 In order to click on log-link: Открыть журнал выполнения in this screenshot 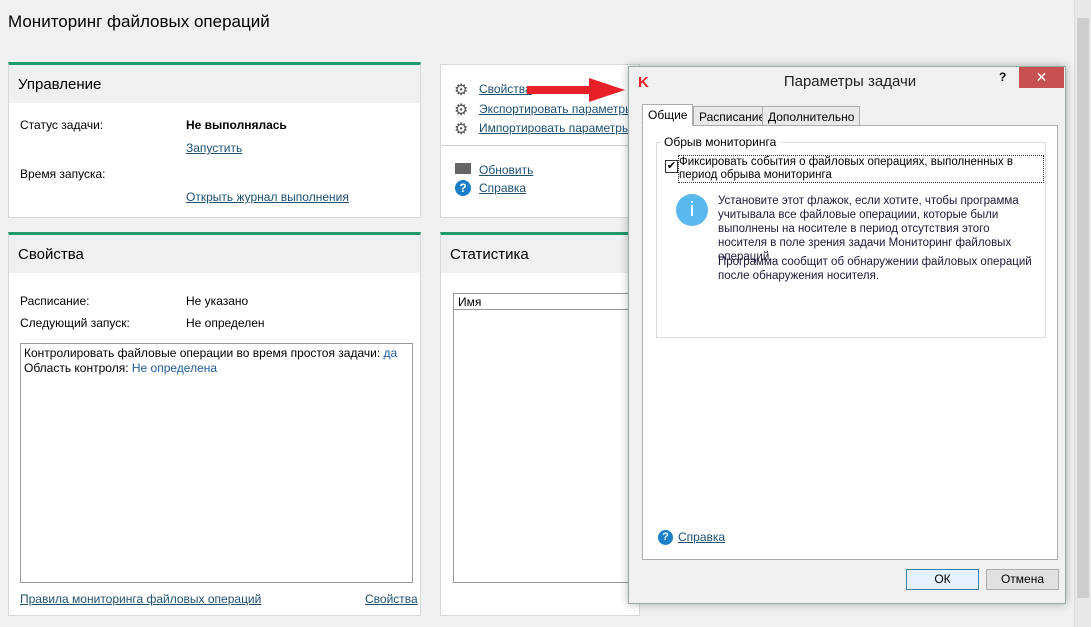, I will do `click(267, 197)`.